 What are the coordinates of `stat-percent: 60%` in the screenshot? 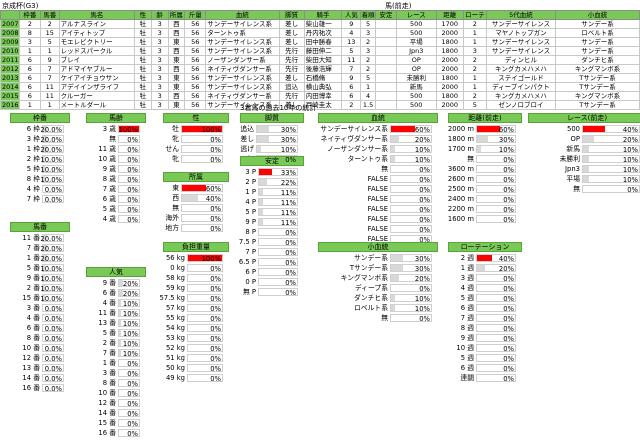 It's located at (422, 130).